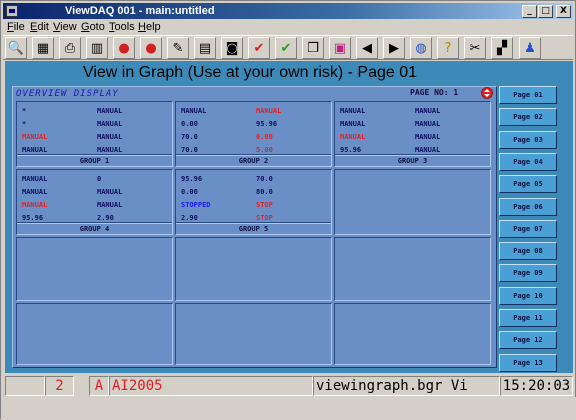 The height and width of the screenshot is (420, 576). What do you see at coordinates (43, 48) in the screenshot?
I see `calculator-icon: ▦` at bounding box center [43, 48].